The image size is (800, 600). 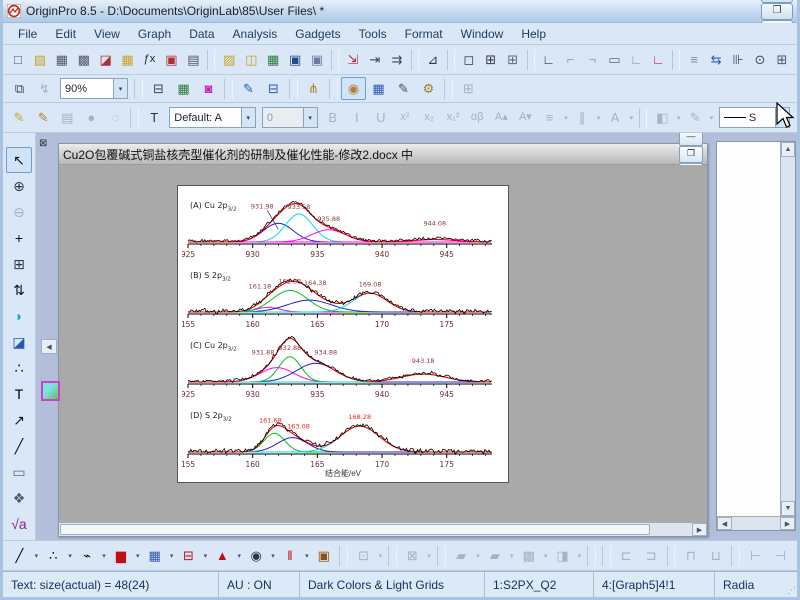 What do you see at coordinates (19, 88) in the screenshot?
I see `duplicate-batch-icon: ⧉` at bounding box center [19, 88].